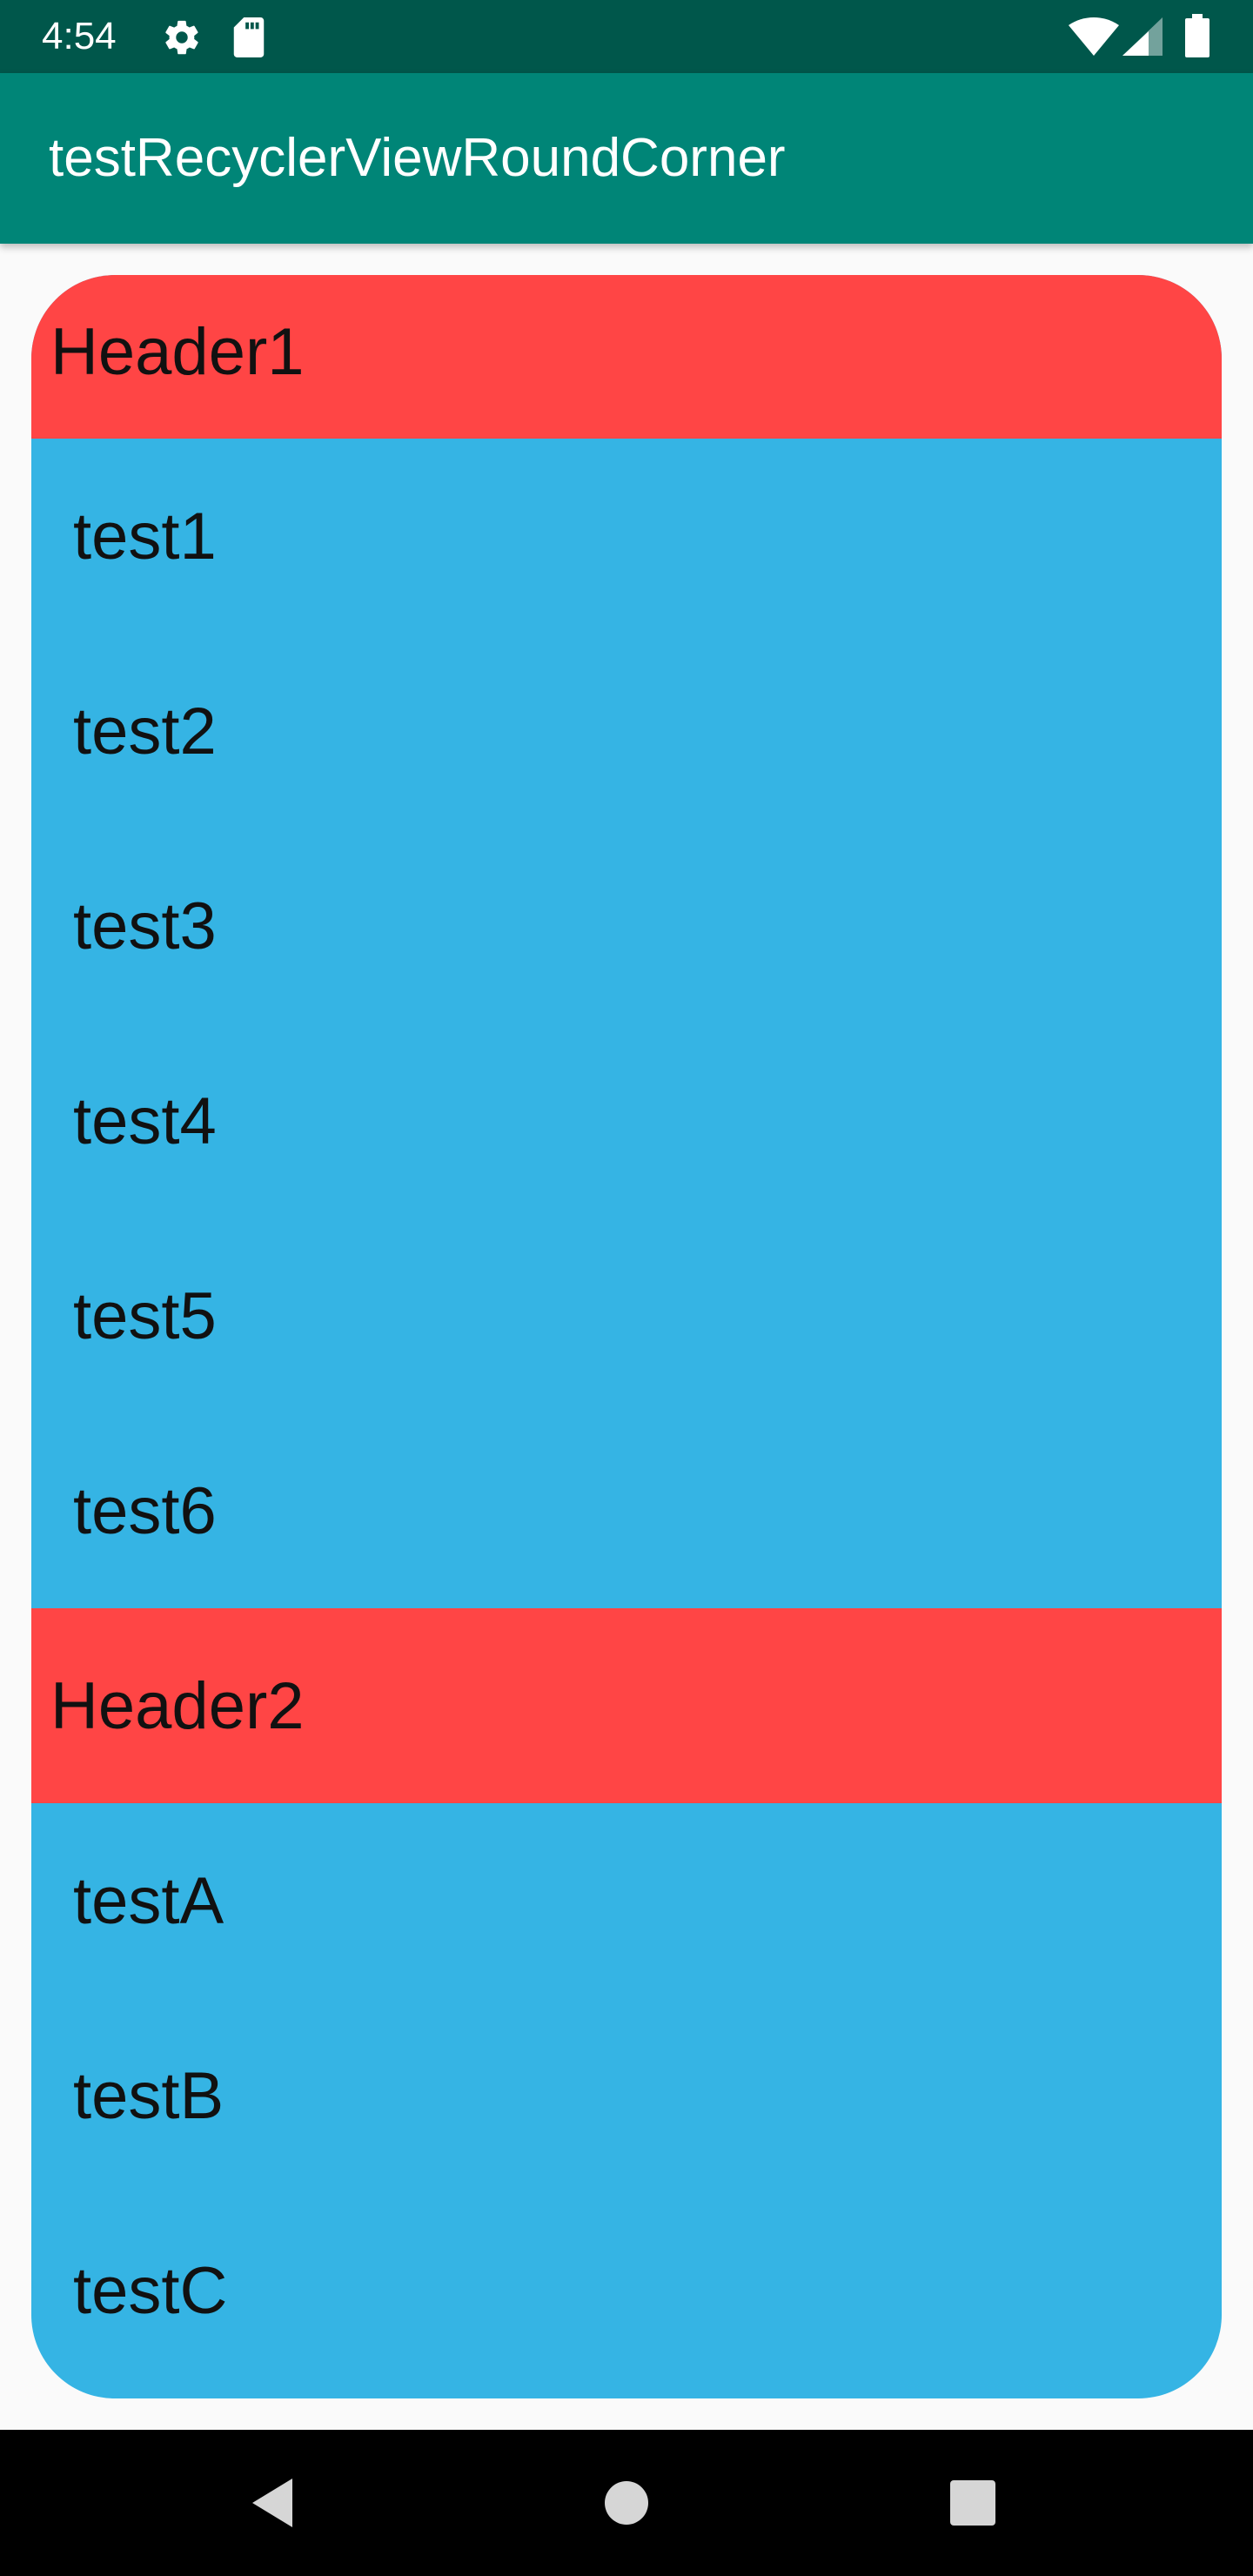 Image resolution: width=1253 pixels, height=2576 pixels. I want to click on sd-card-icon, so click(249, 37).